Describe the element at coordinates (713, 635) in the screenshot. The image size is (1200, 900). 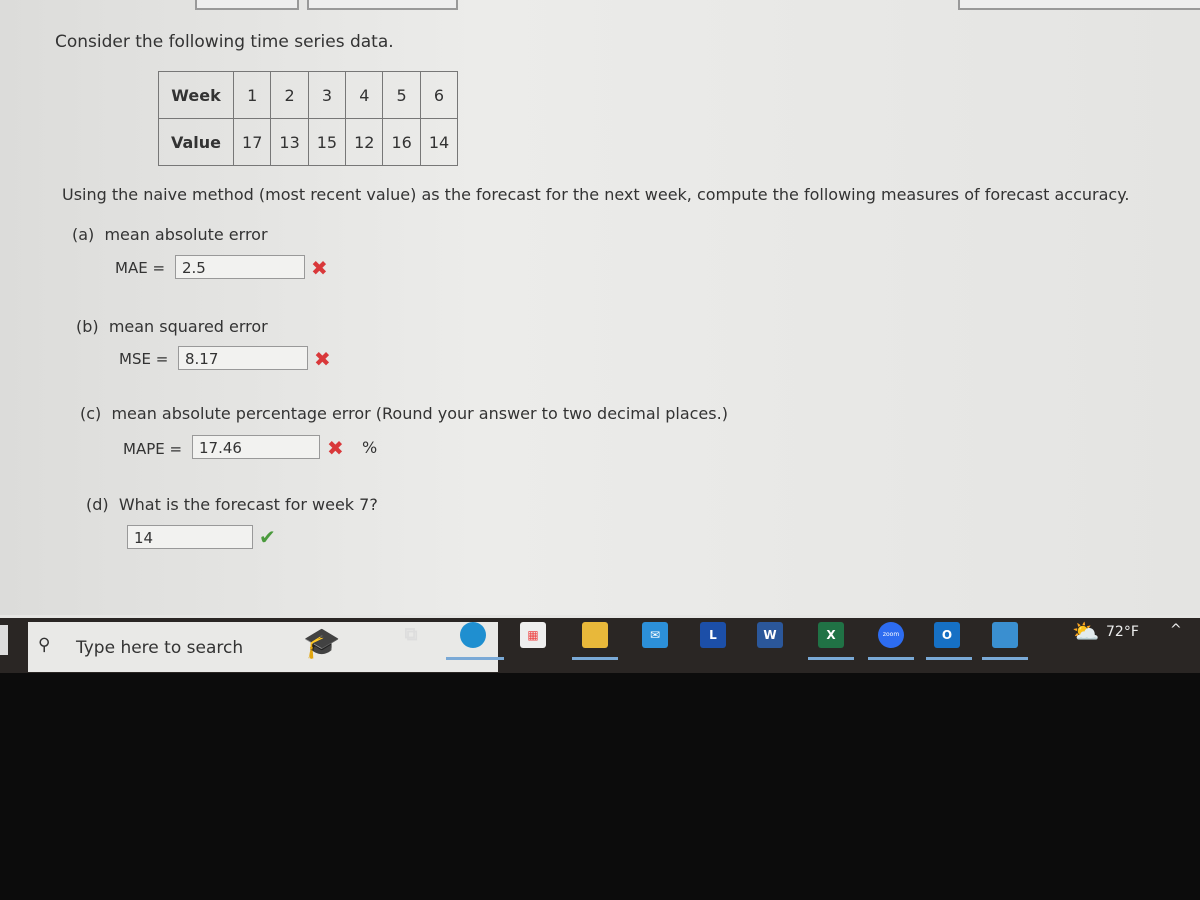
I see `l-app-icon: L` at that location.